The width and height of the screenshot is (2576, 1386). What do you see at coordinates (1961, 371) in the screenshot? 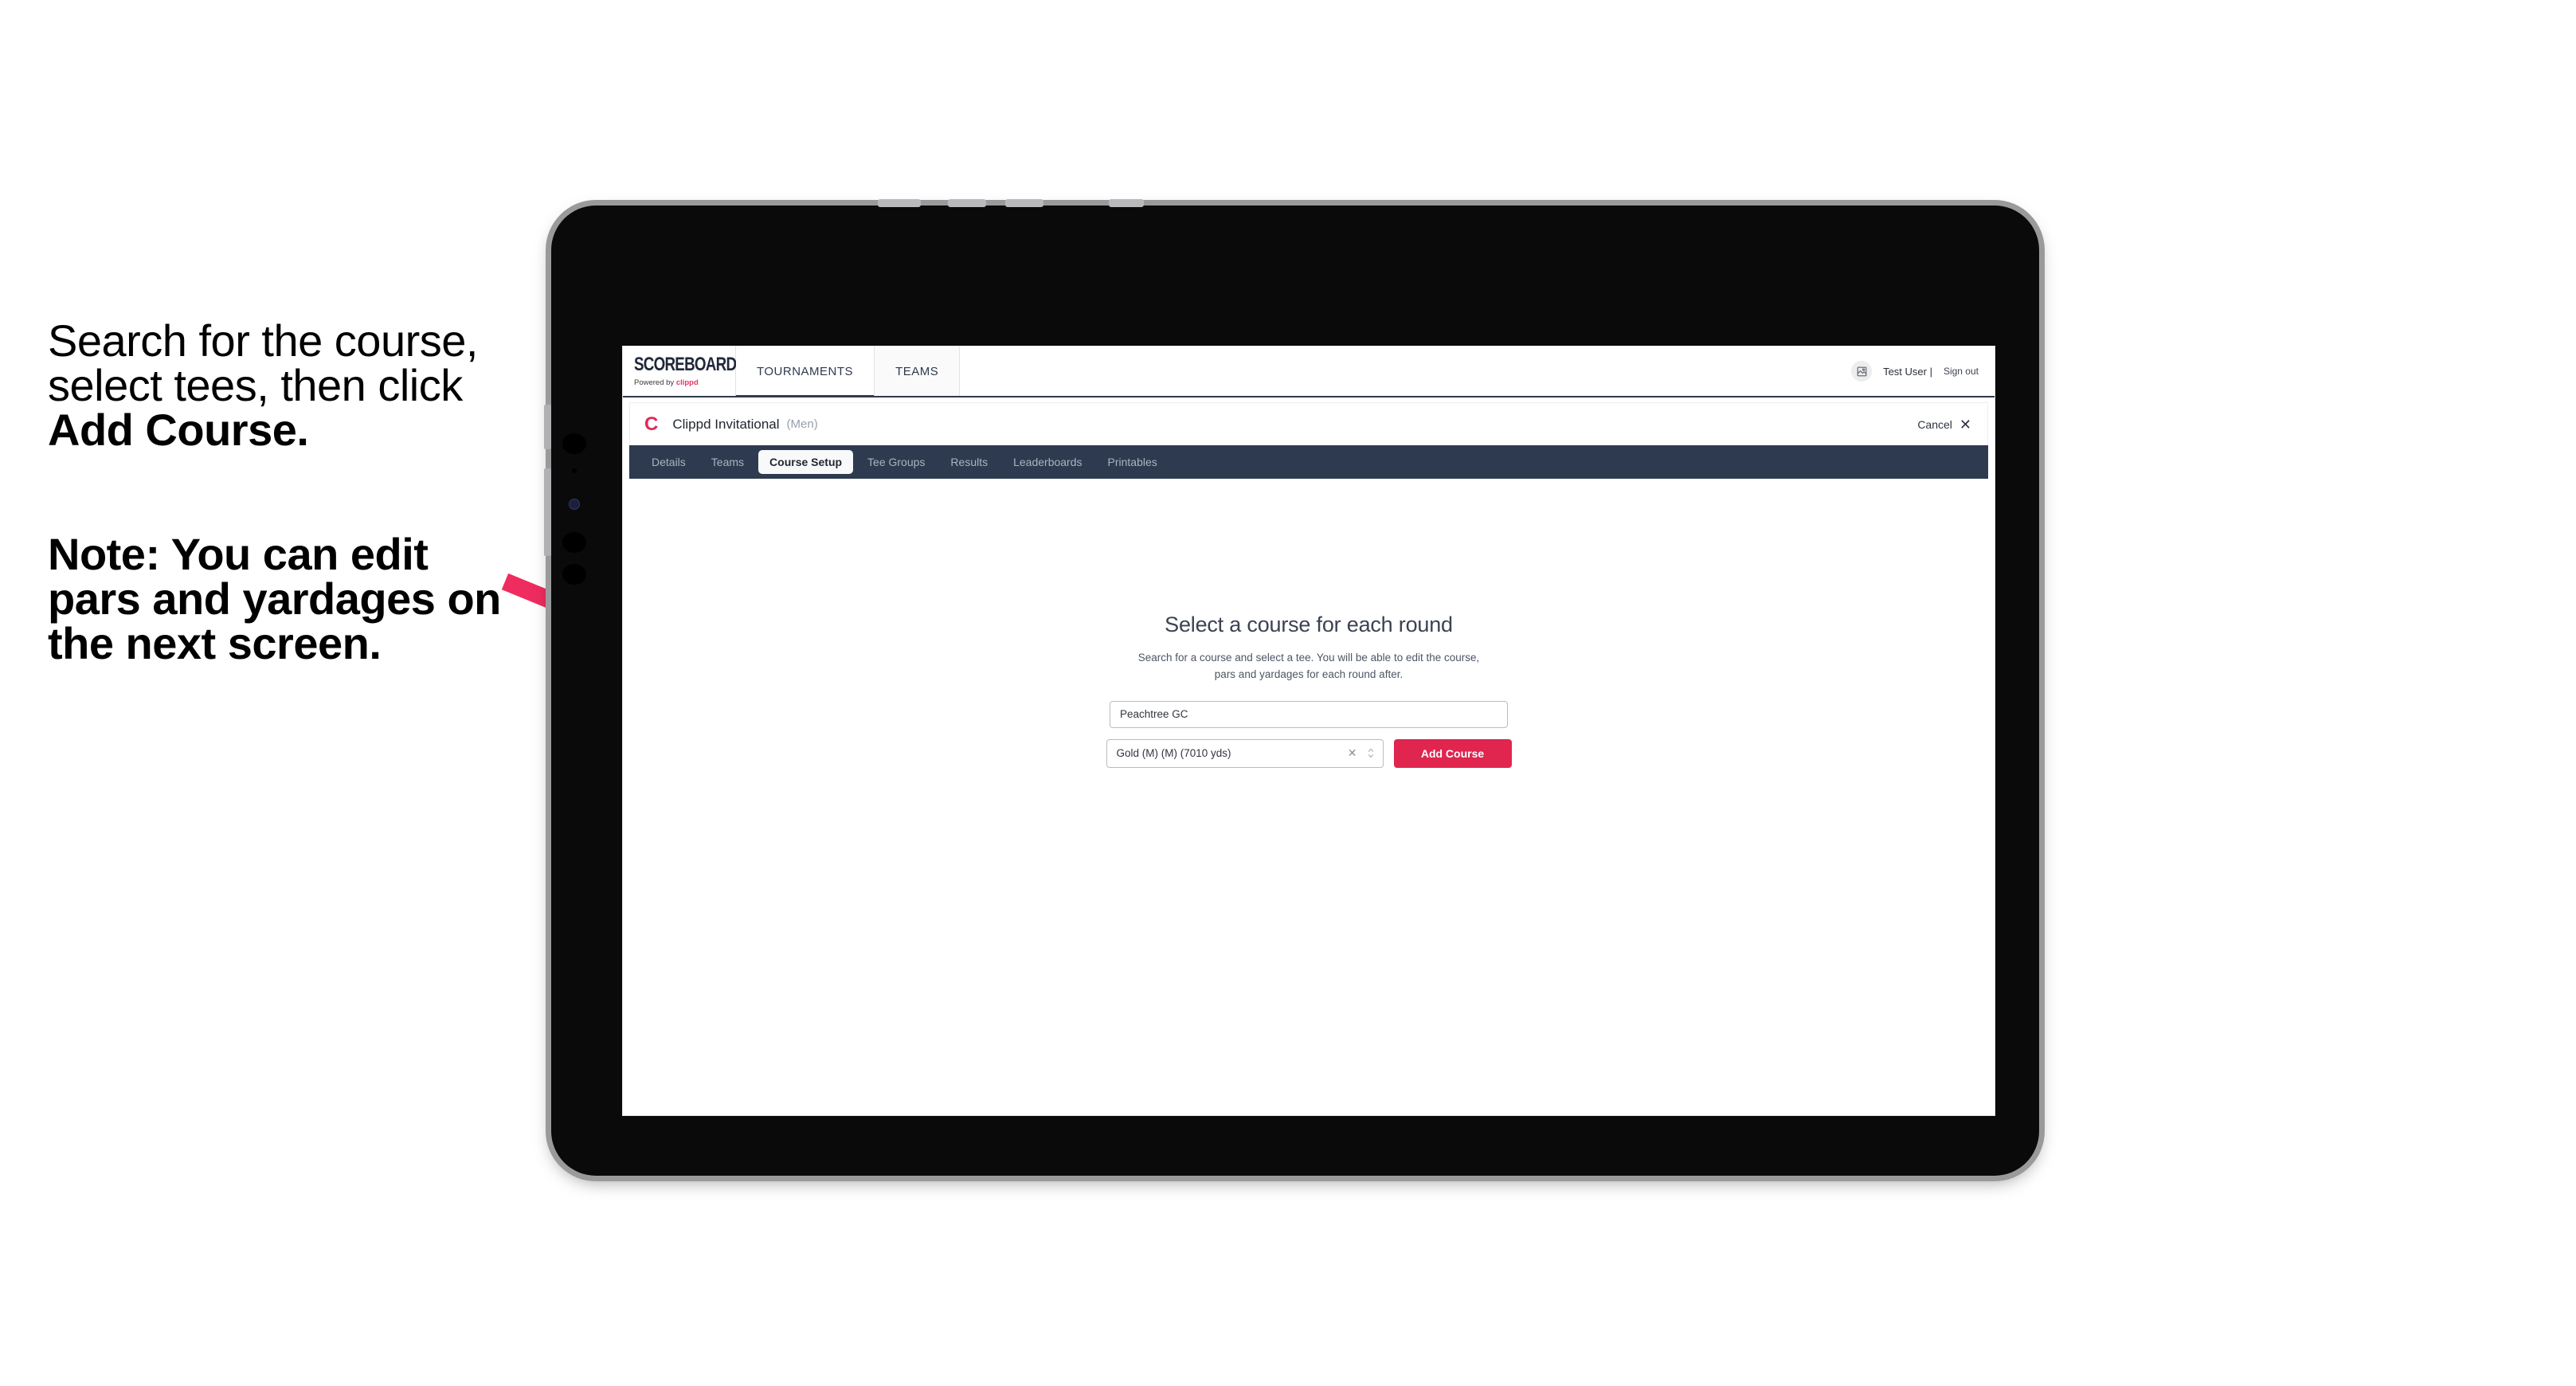
I see `sign-out-link: Sign out` at bounding box center [1961, 371].